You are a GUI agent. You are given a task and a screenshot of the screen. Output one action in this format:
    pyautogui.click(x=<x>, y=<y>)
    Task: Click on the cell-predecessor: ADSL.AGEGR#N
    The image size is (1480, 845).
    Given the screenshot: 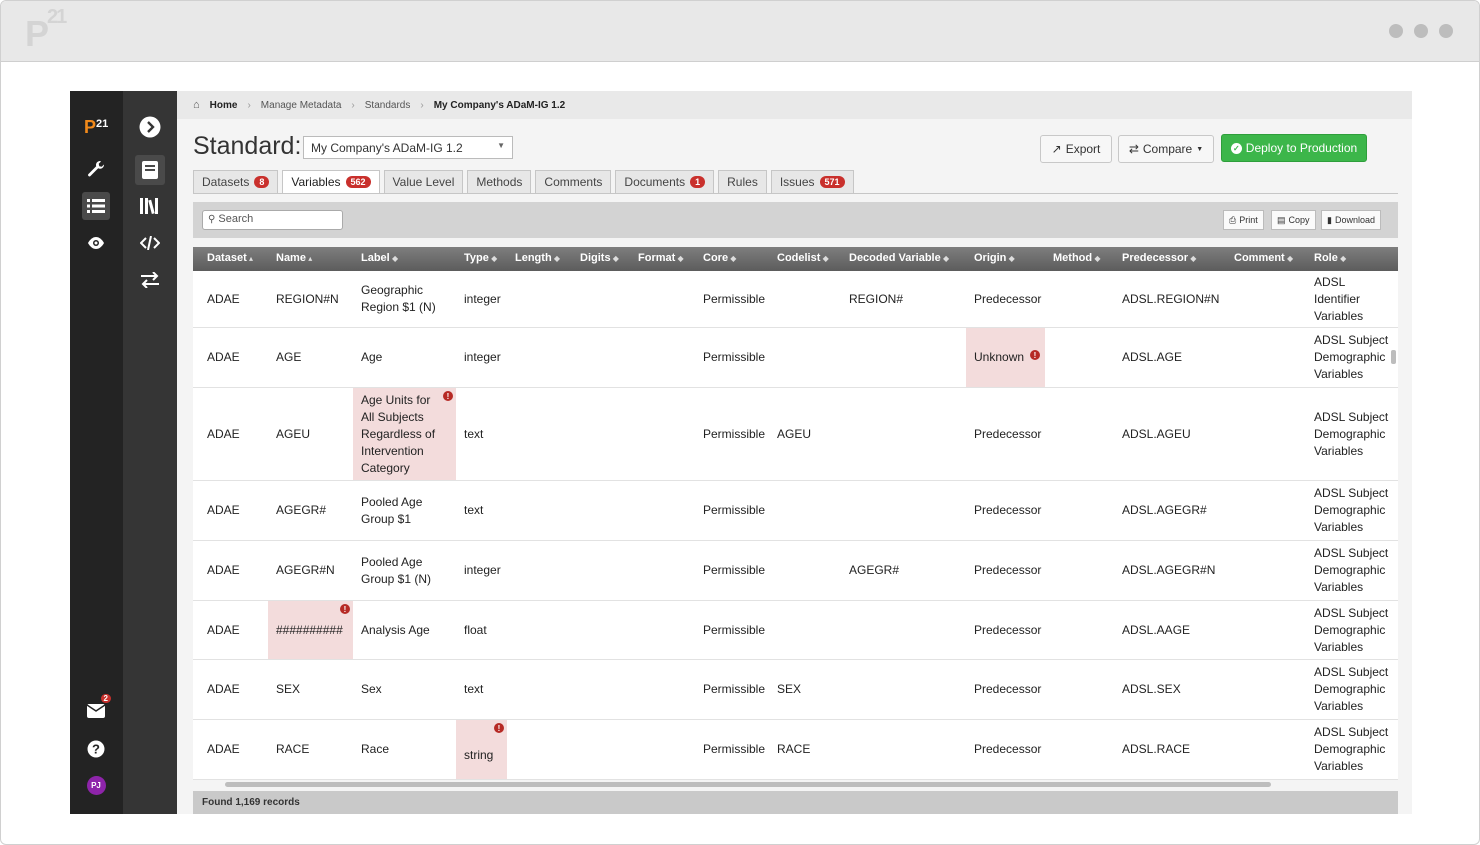 What is the action you would take?
    pyautogui.click(x=1170, y=570)
    